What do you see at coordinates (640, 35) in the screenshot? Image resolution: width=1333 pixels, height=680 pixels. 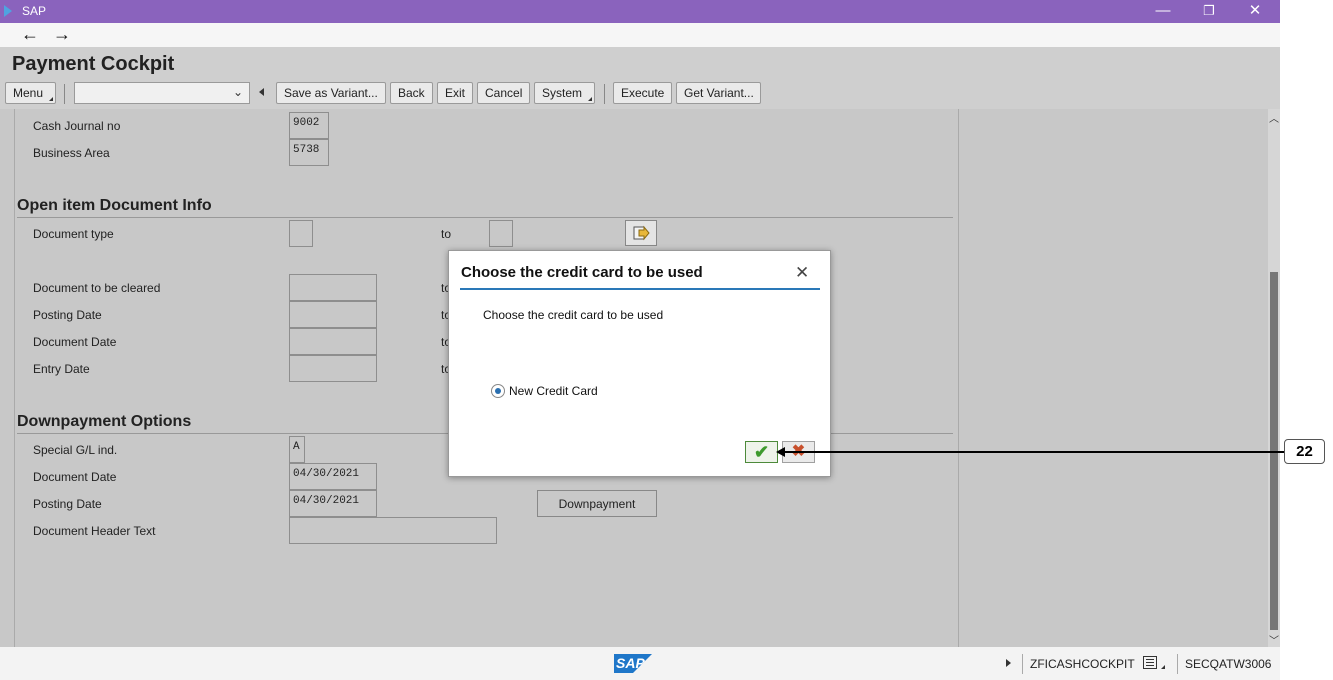 I see `navigation-bar: ← →` at bounding box center [640, 35].